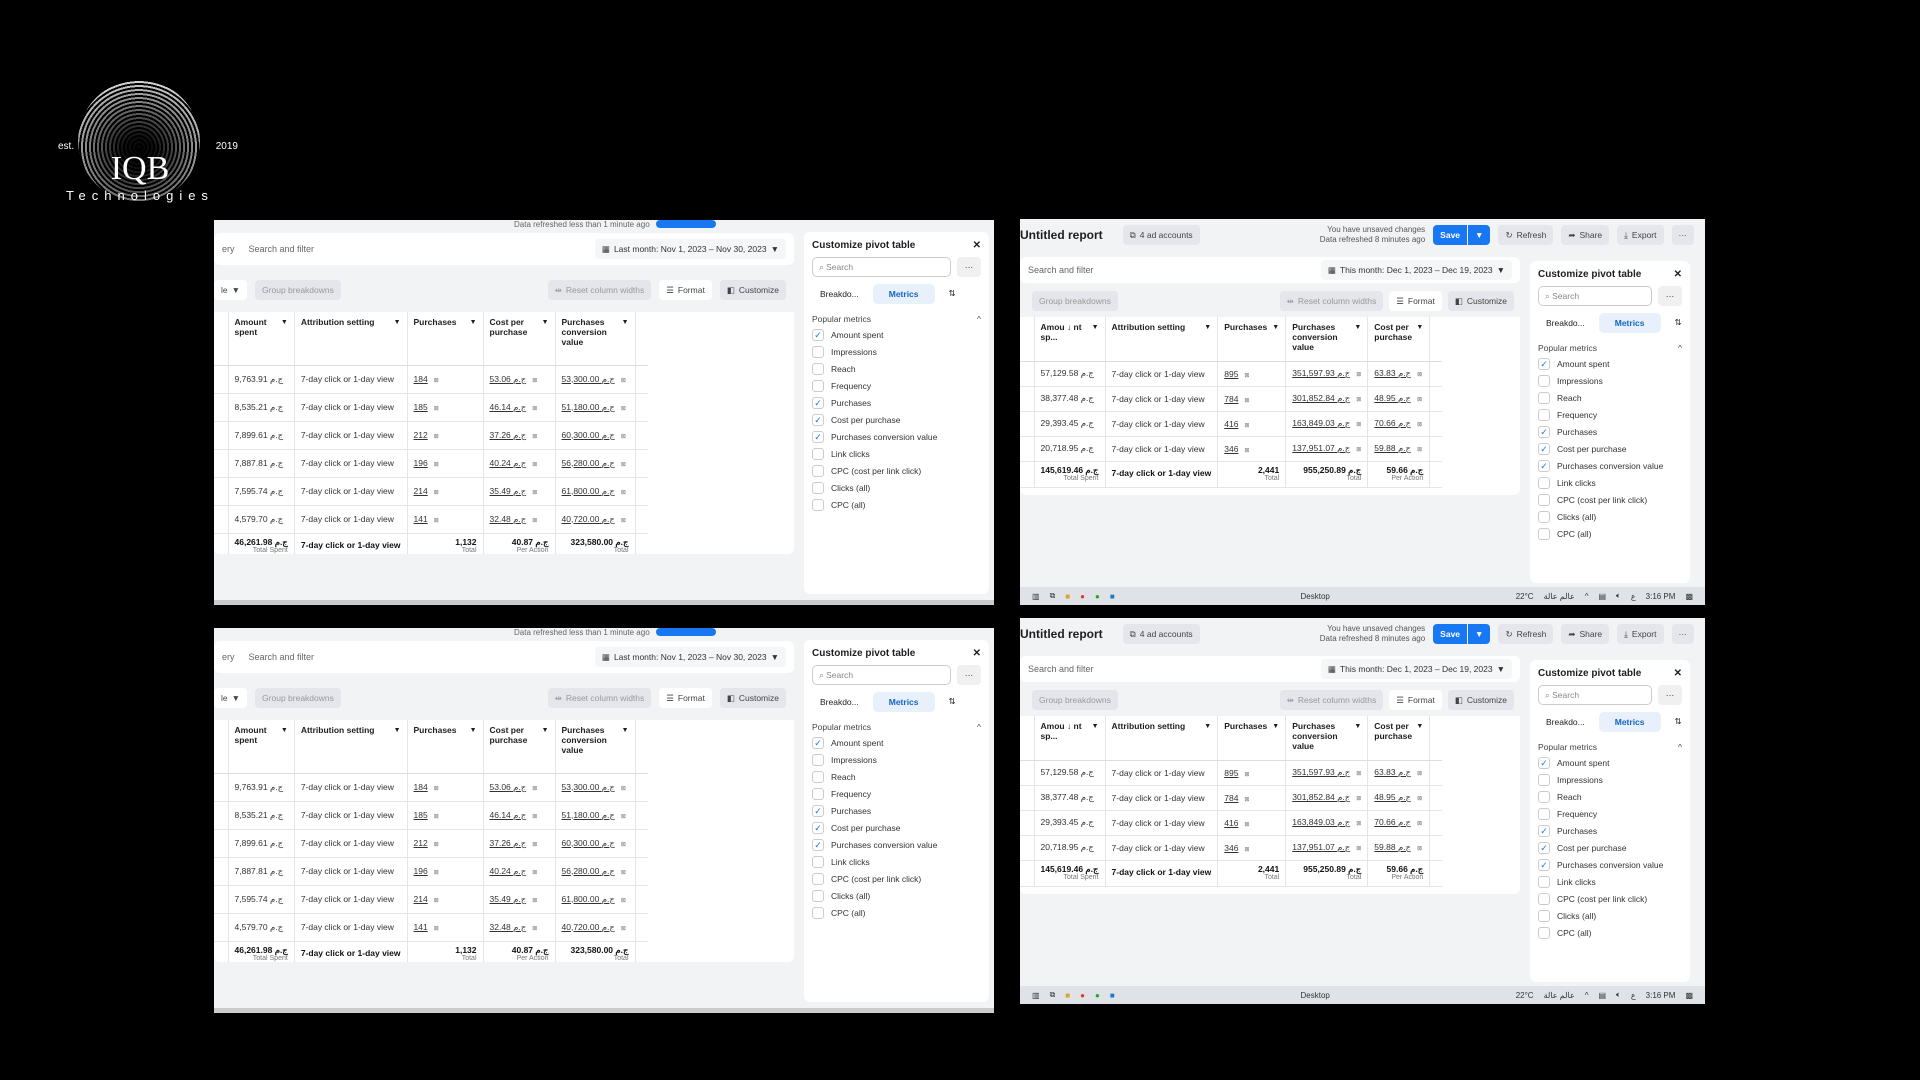 The width and height of the screenshot is (1920, 1080). What do you see at coordinates (508, 843) in the screenshot?
I see `cell-value: 37.26 ج.م` at bounding box center [508, 843].